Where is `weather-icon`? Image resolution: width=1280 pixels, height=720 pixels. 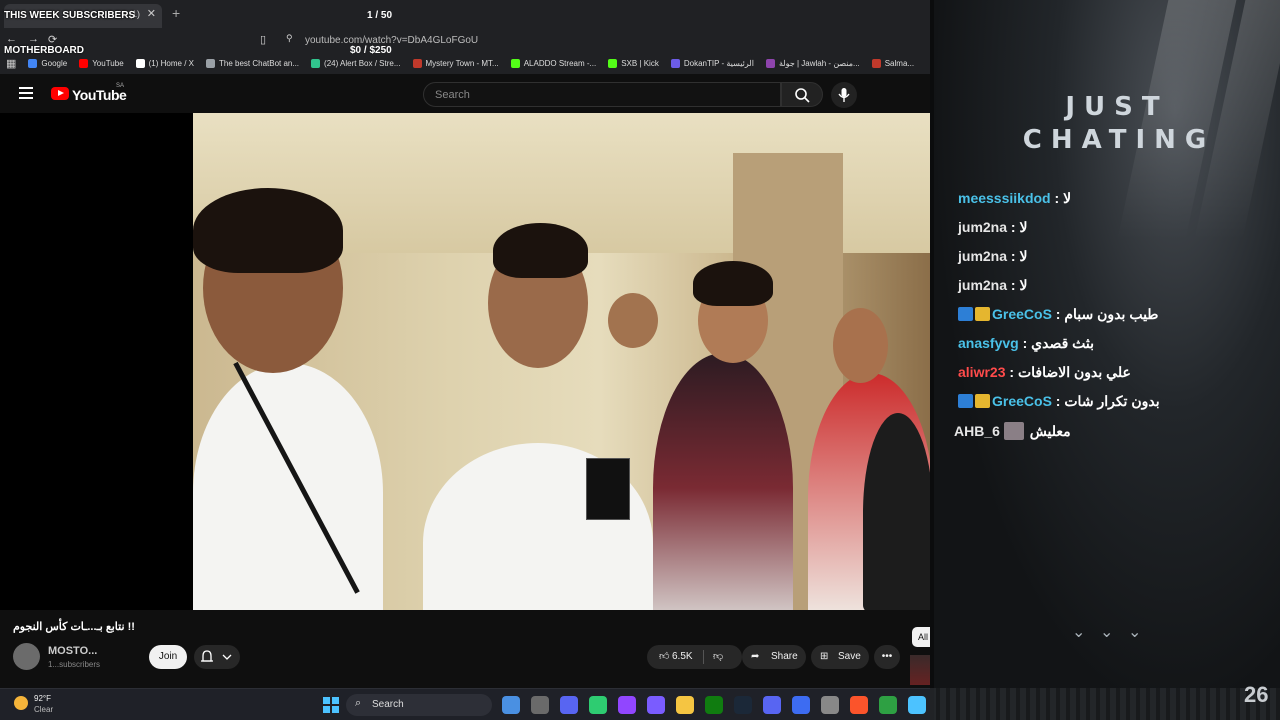
weather-icon is located at coordinates (21, 703).